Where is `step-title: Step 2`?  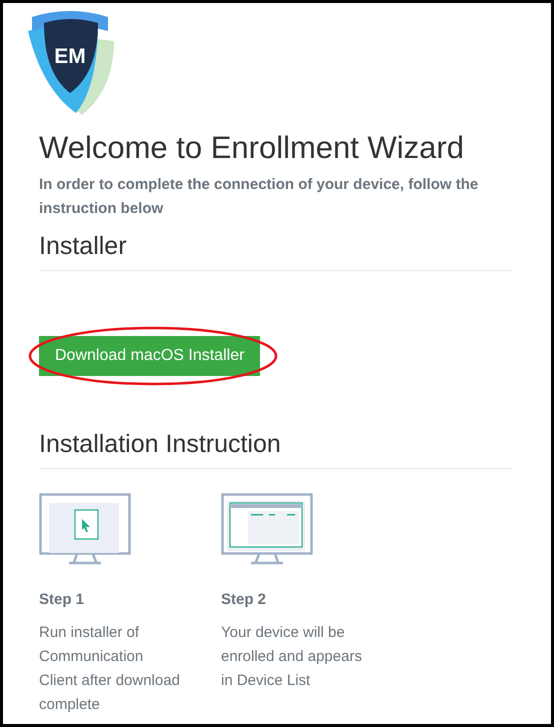 step-title: Step 2 is located at coordinates (244, 600).